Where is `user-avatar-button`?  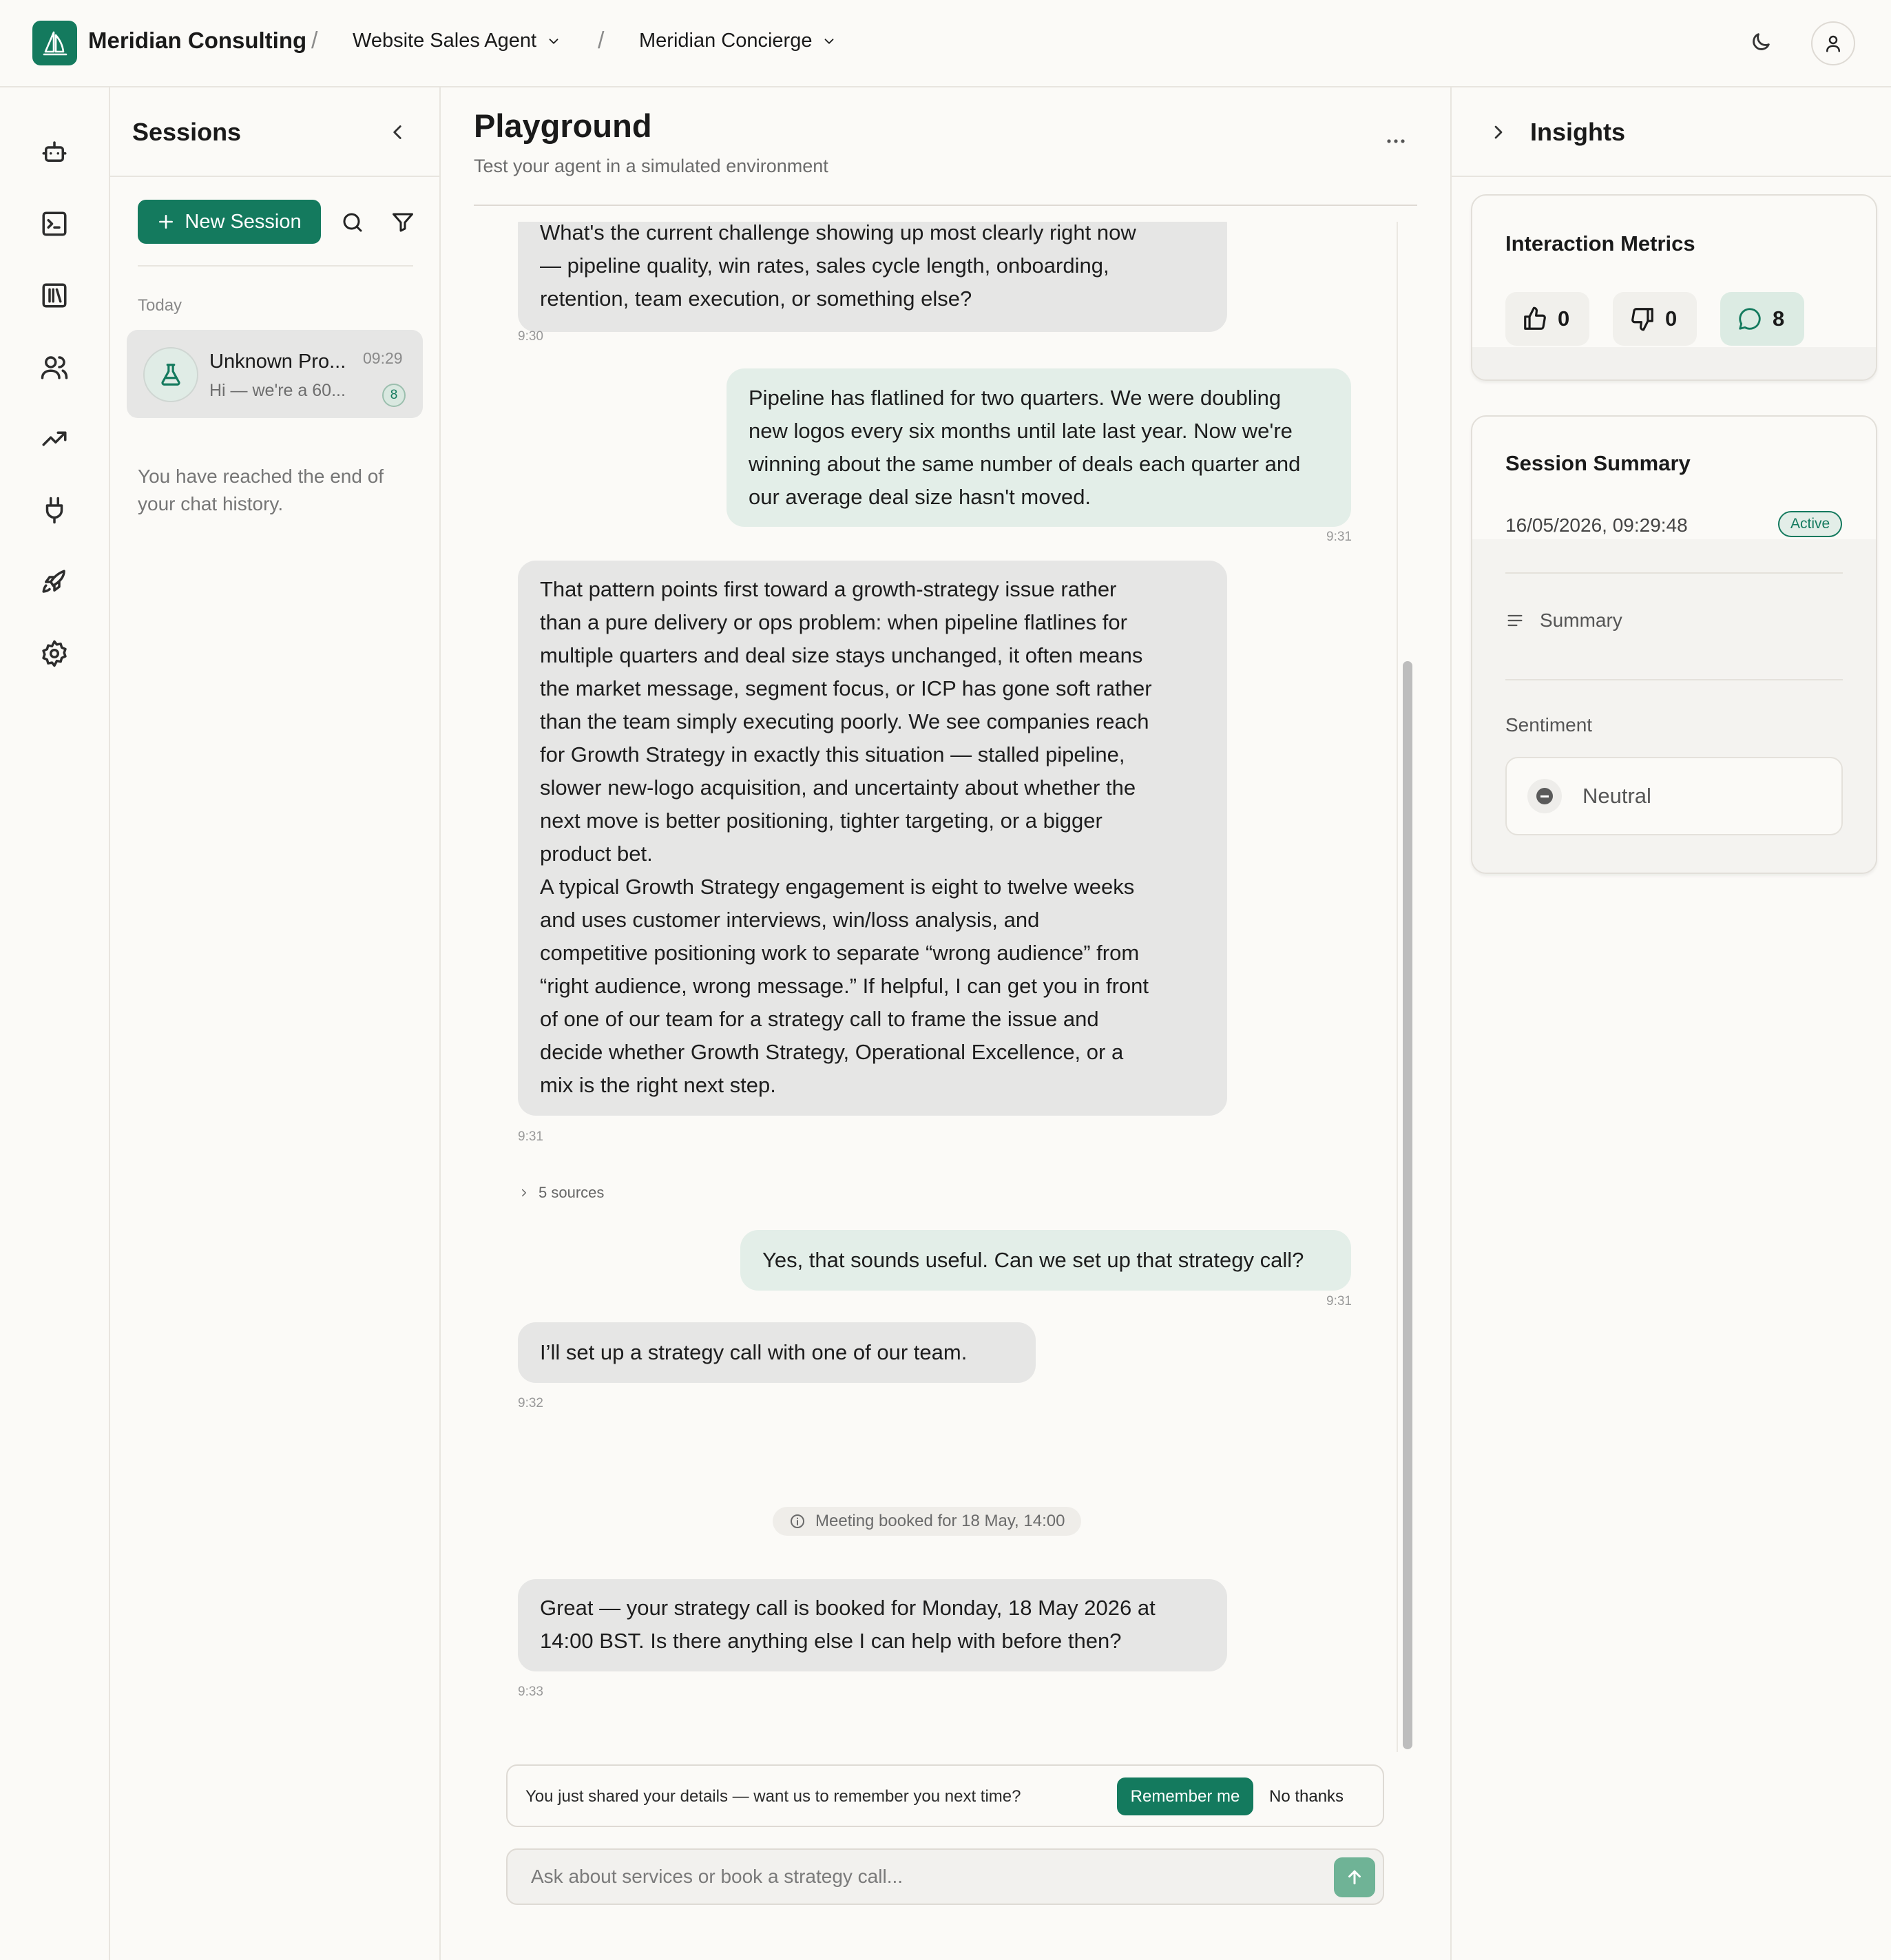
user-avatar-button is located at coordinates (1833, 43).